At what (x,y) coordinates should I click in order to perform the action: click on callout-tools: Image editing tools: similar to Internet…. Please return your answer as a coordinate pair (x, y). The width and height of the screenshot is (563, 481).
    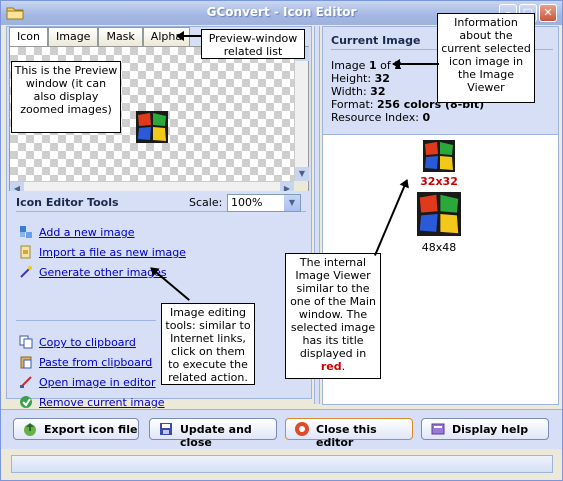
    Looking at the image, I should click on (208, 344).